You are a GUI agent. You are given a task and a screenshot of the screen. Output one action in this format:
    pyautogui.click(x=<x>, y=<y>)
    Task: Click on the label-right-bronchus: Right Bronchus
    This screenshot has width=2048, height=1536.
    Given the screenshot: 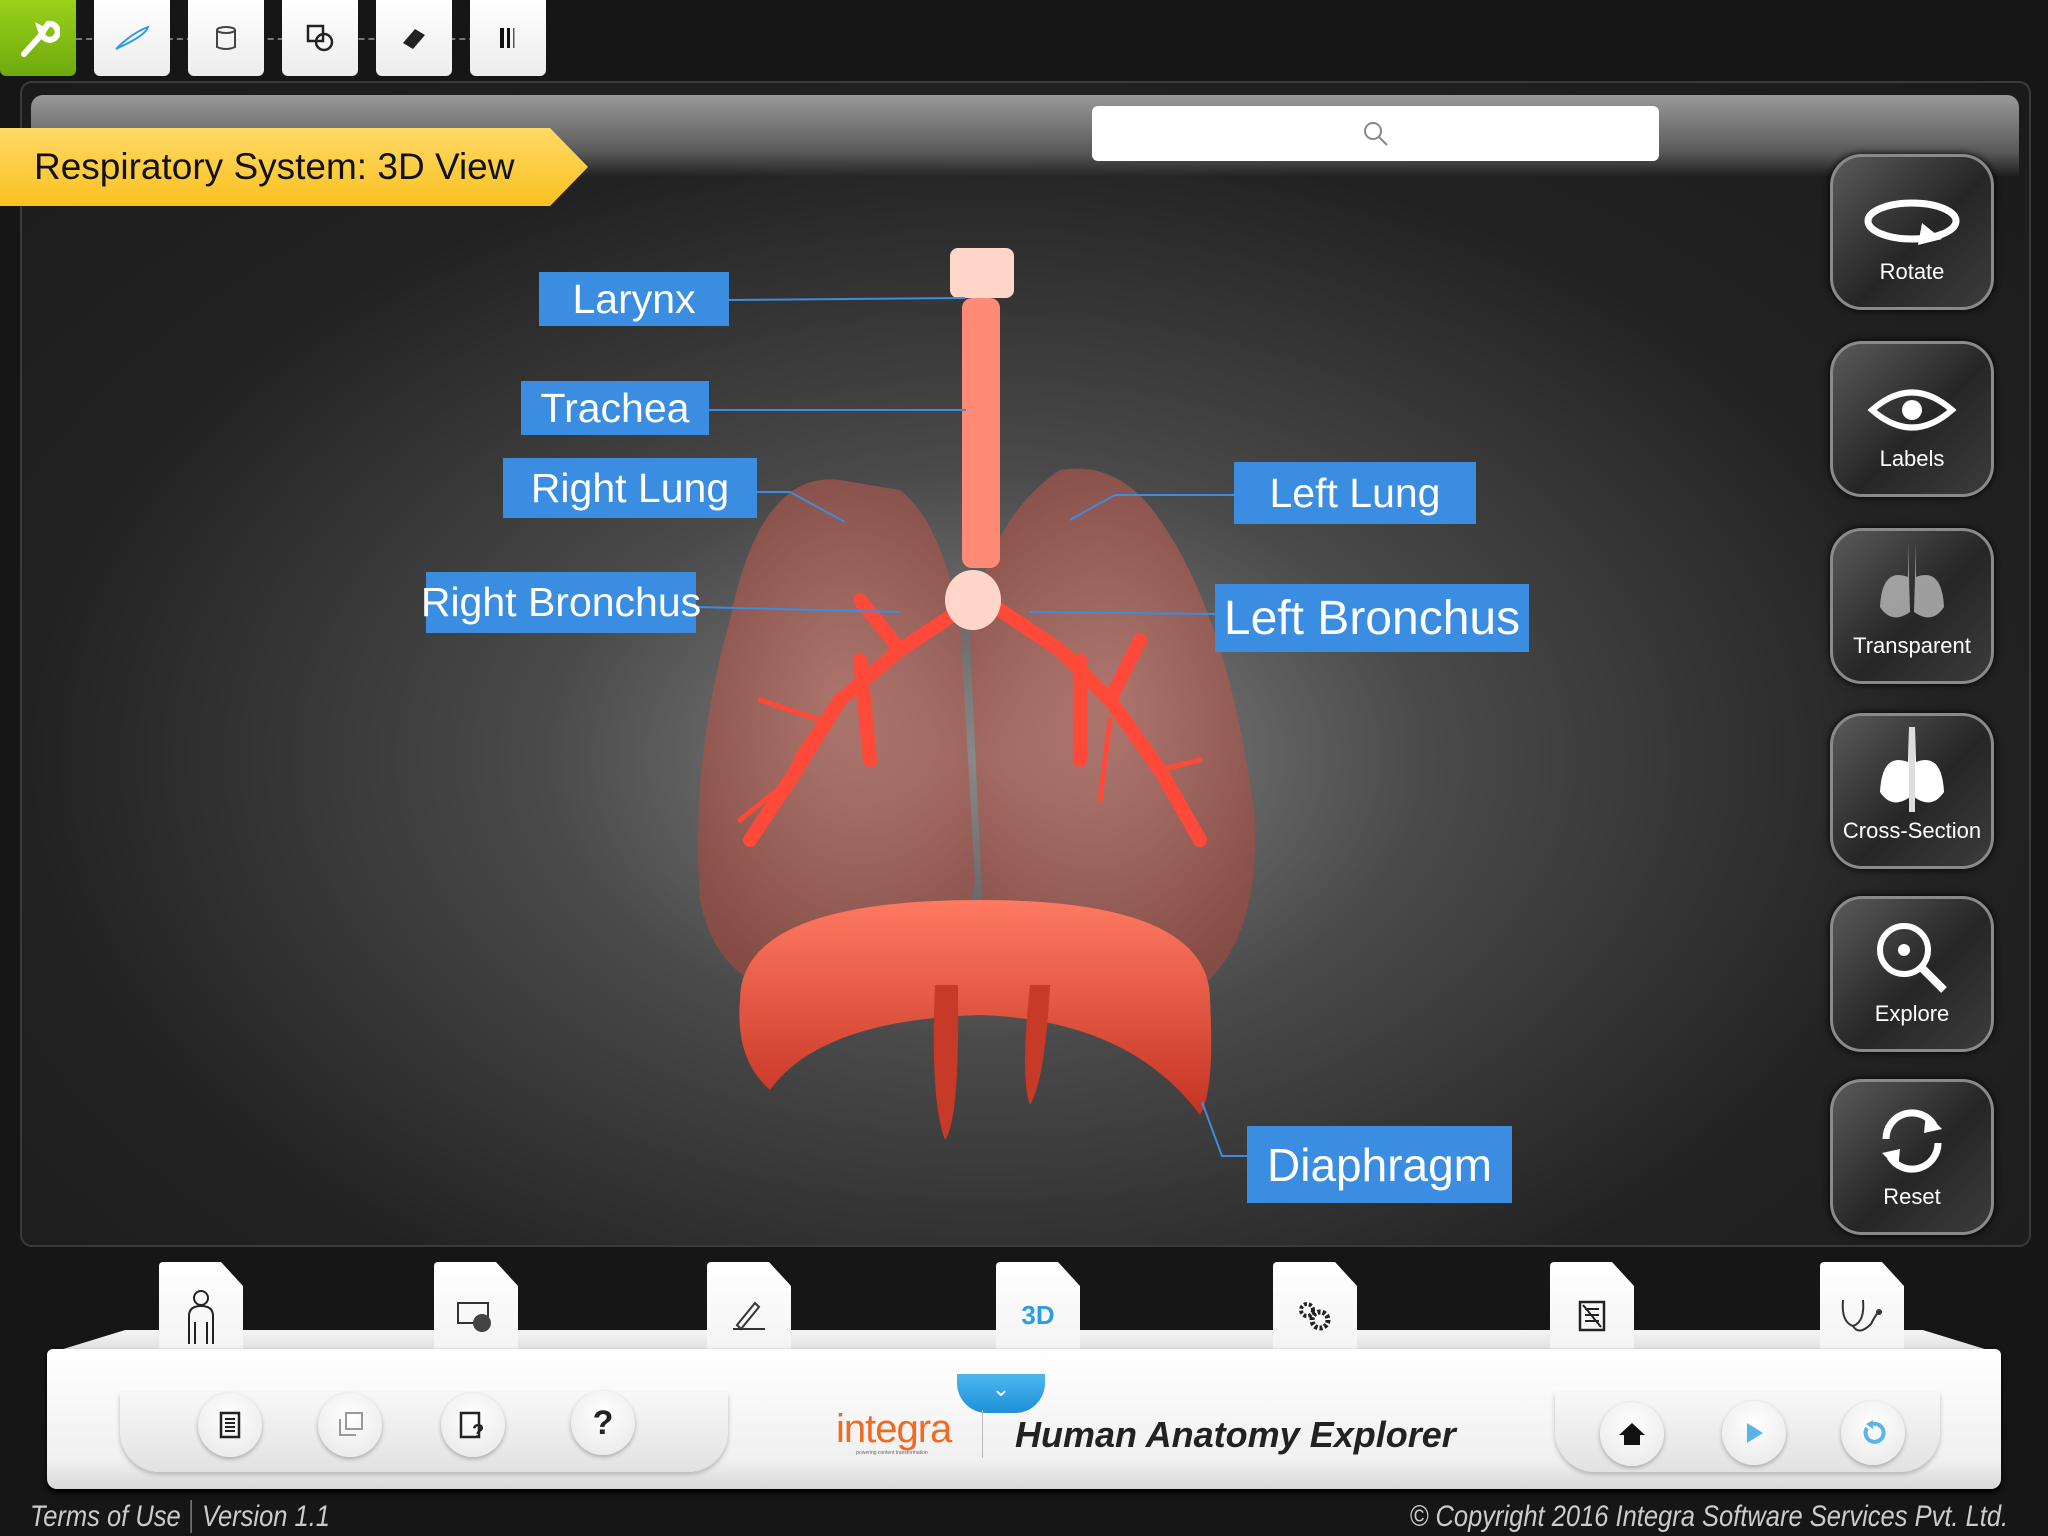 What is the action you would take?
    pyautogui.click(x=561, y=602)
    